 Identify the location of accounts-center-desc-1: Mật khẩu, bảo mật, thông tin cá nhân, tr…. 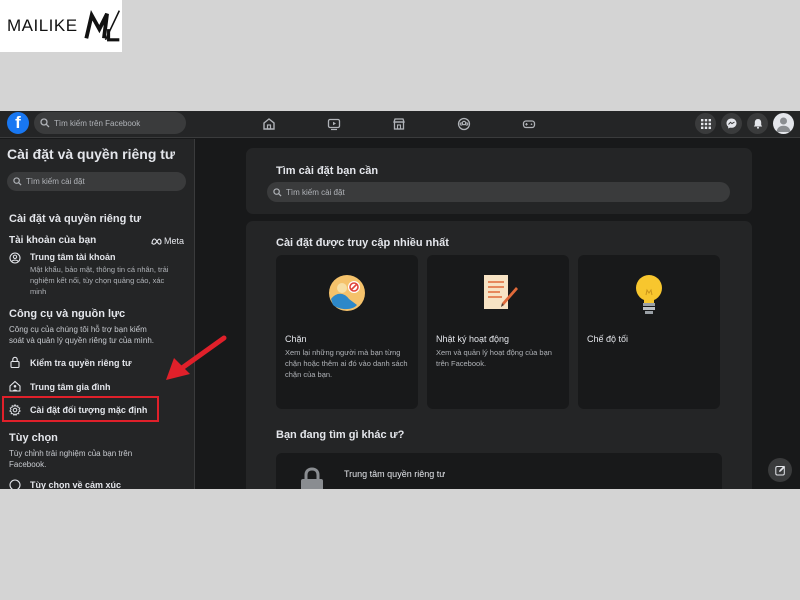
(99, 269).